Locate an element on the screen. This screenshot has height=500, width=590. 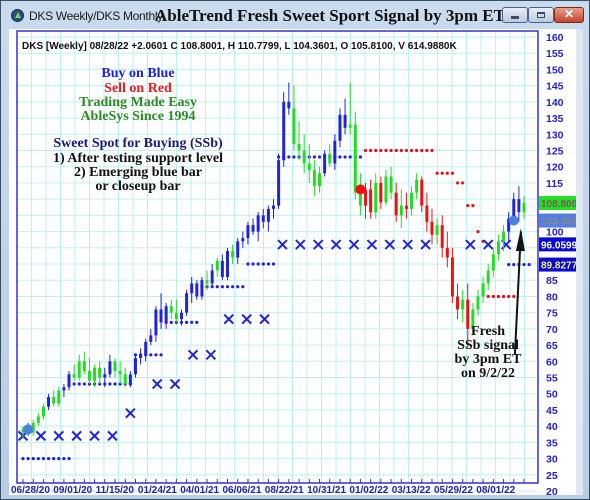
minimize-button is located at coordinates (515, 15).